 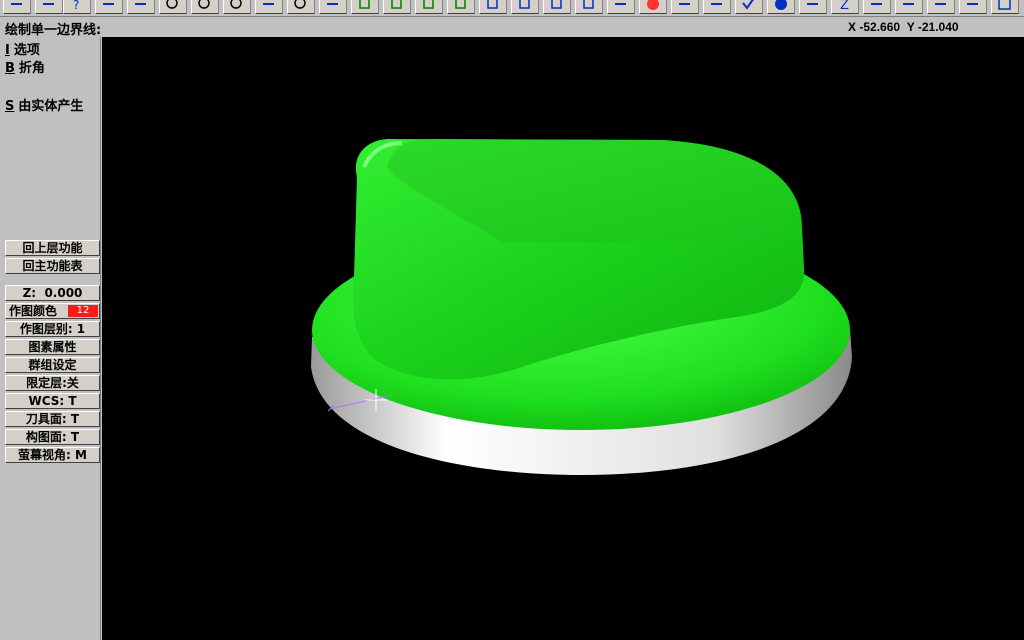 What do you see at coordinates (557, 7) in the screenshot?
I see `view-cube-3-icon` at bounding box center [557, 7].